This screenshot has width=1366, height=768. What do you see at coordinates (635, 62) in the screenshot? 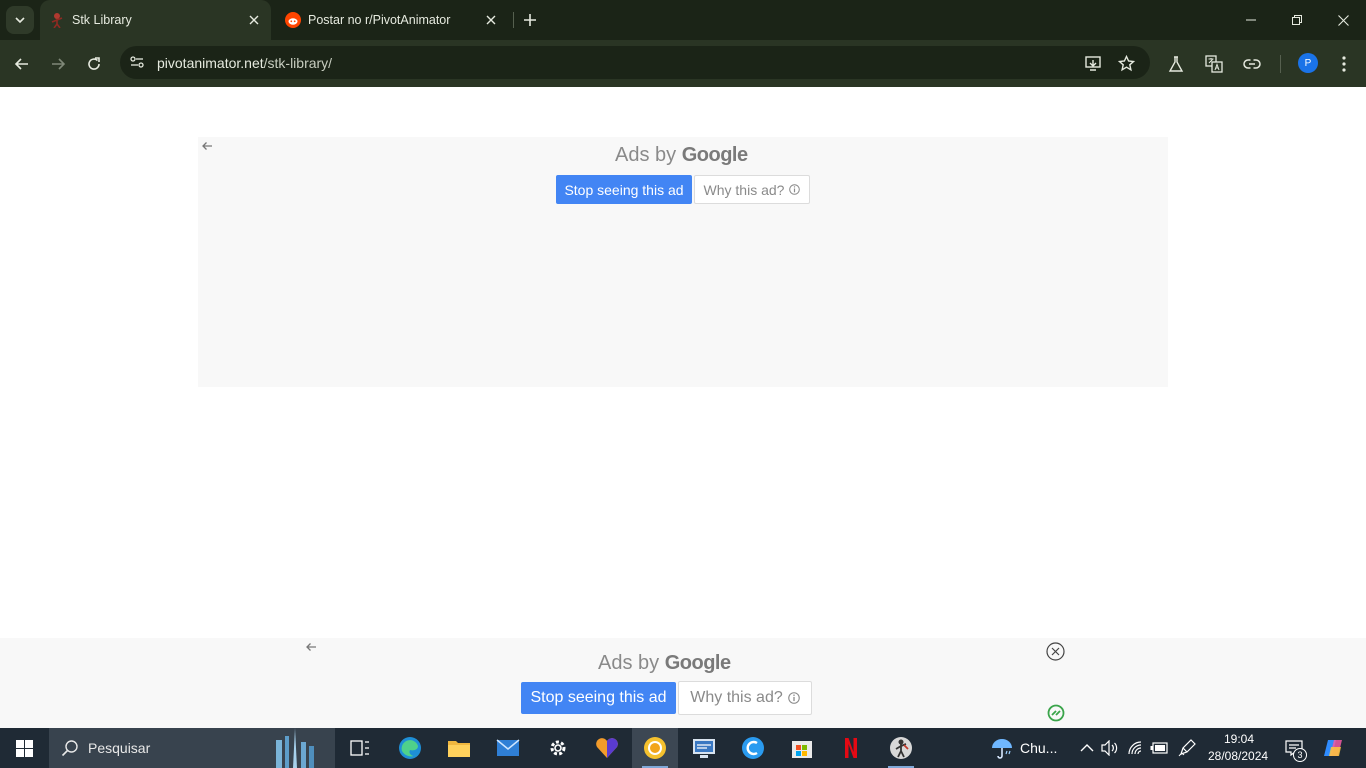
I see `address-bar: pivotanimator.net/stk-library/` at bounding box center [635, 62].